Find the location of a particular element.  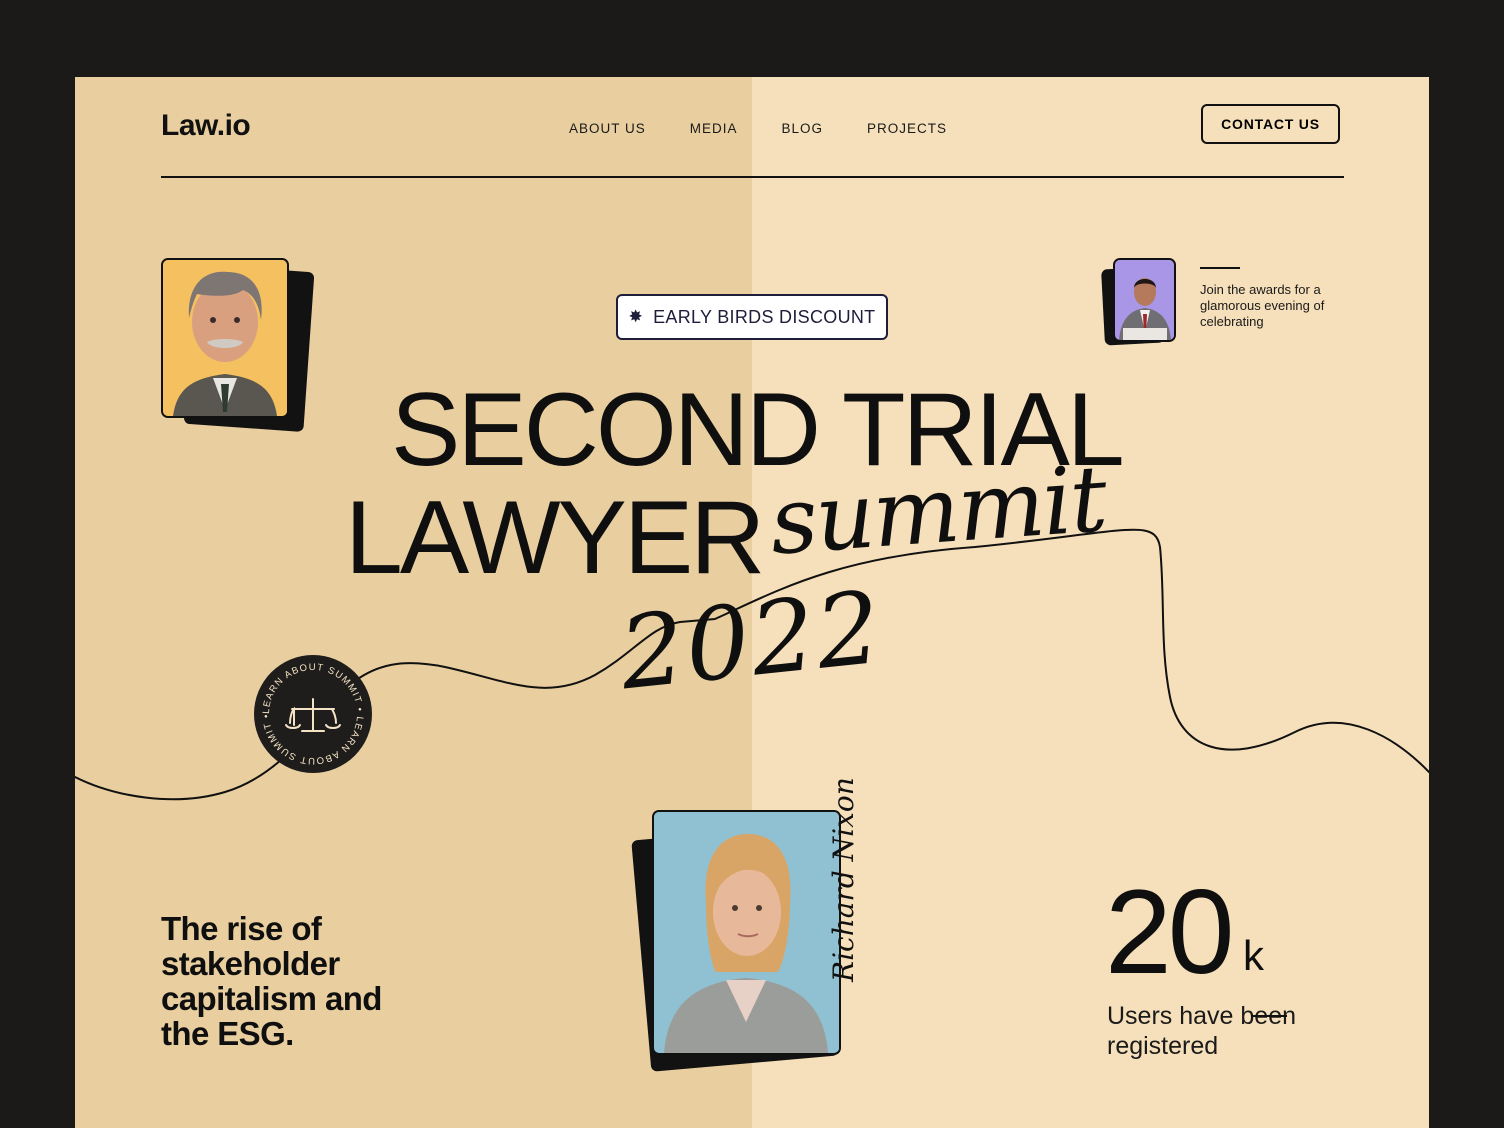

nav-about-us: ABOUT US is located at coordinates (607, 128).